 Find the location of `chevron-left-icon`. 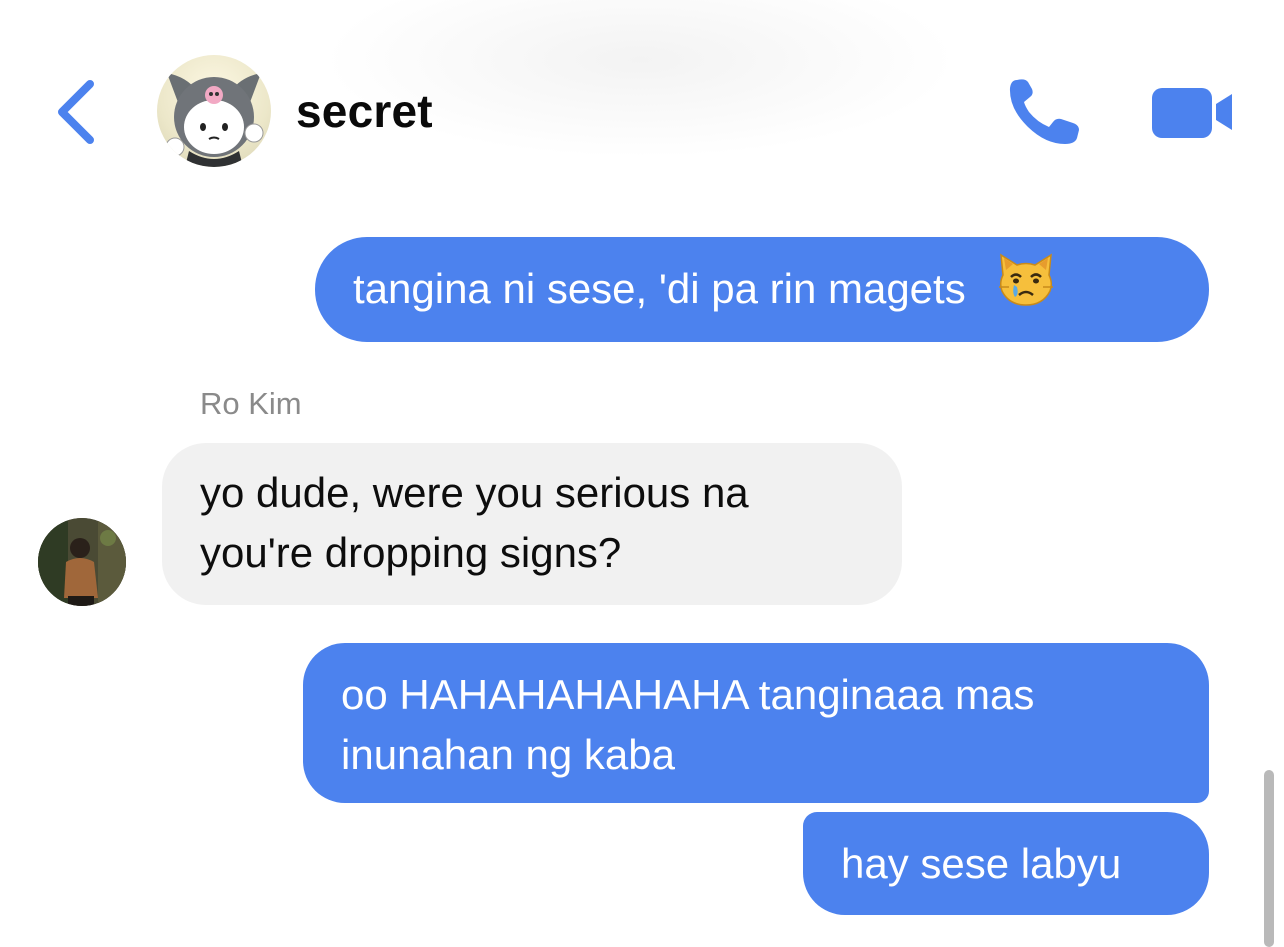

chevron-left-icon is located at coordinates (76, 112).